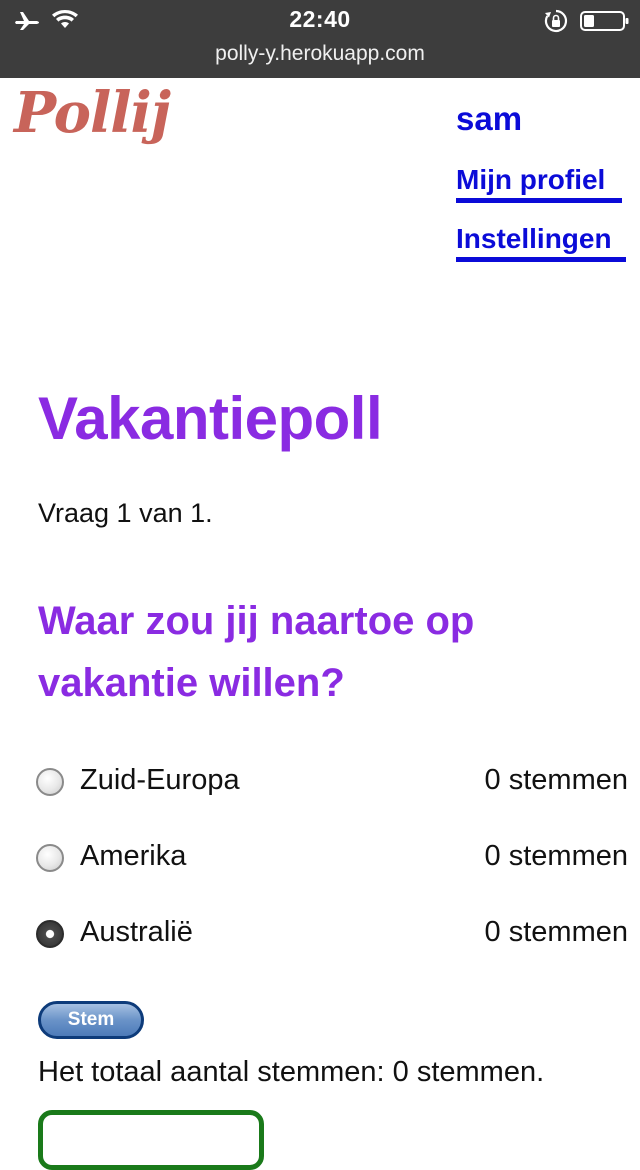 The width and height of the screenshot is (640, 1170). Describe the element at coordinates (320, 54) in the screenshot. I see `url-bar: polly-y.herokuapp.com` at that location.